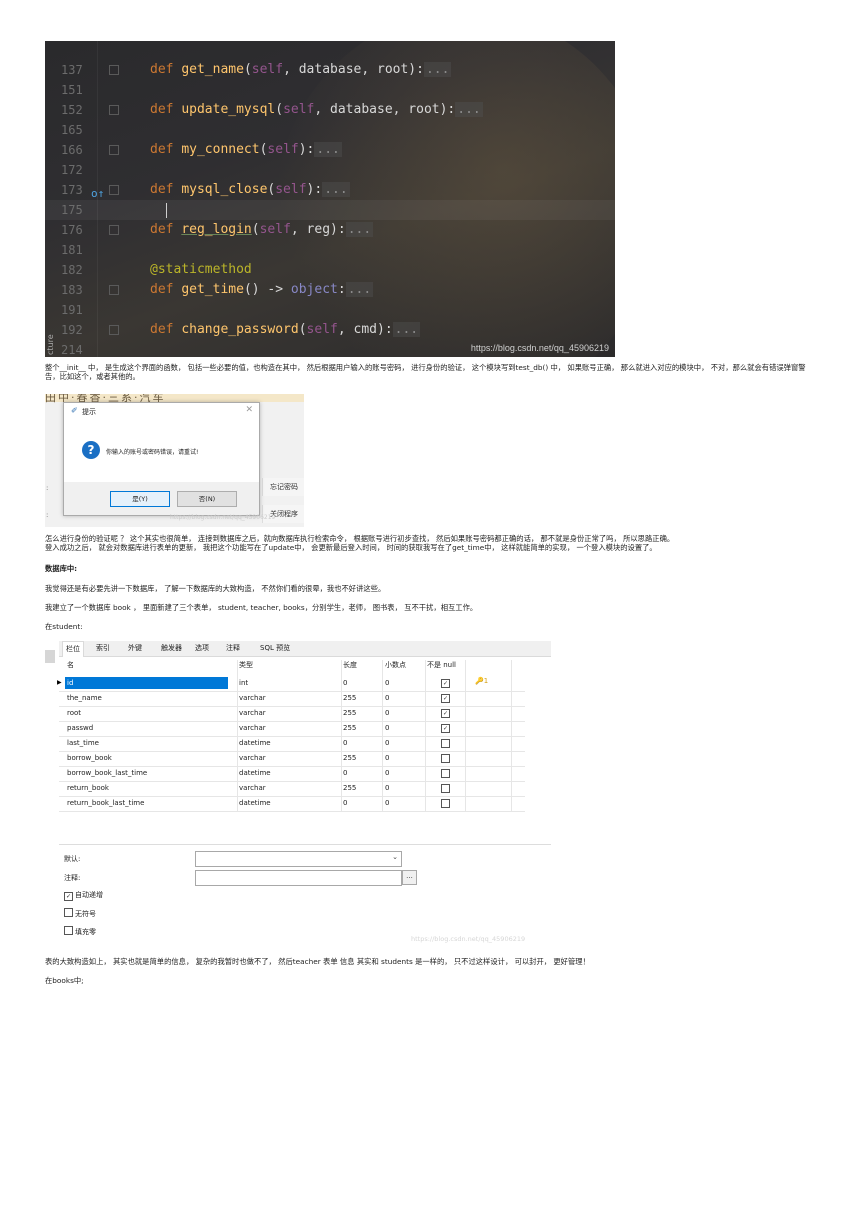 The width and height of the screenshot is (868, 1228). I want to click on field-name-cell: root, so click(74, 713).